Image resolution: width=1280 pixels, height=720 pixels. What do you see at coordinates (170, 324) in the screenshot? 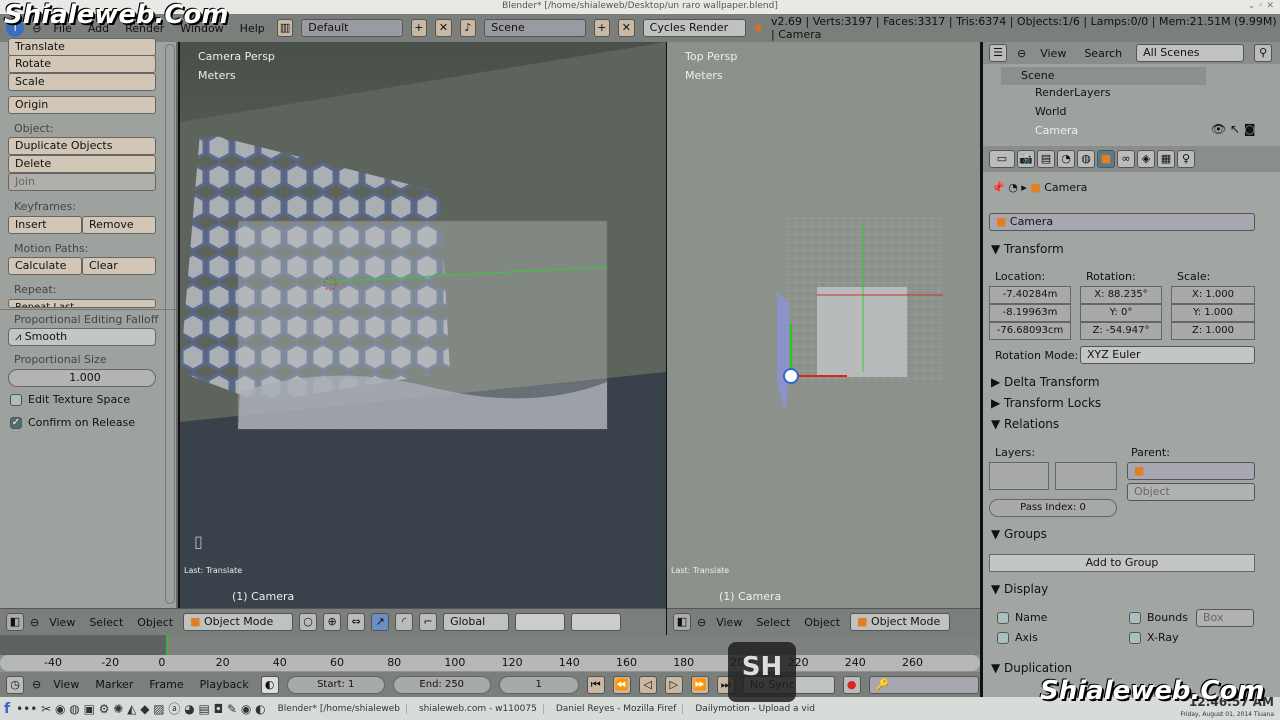
I see `toolbar-scrollbar` at bounding box center [170, 324].